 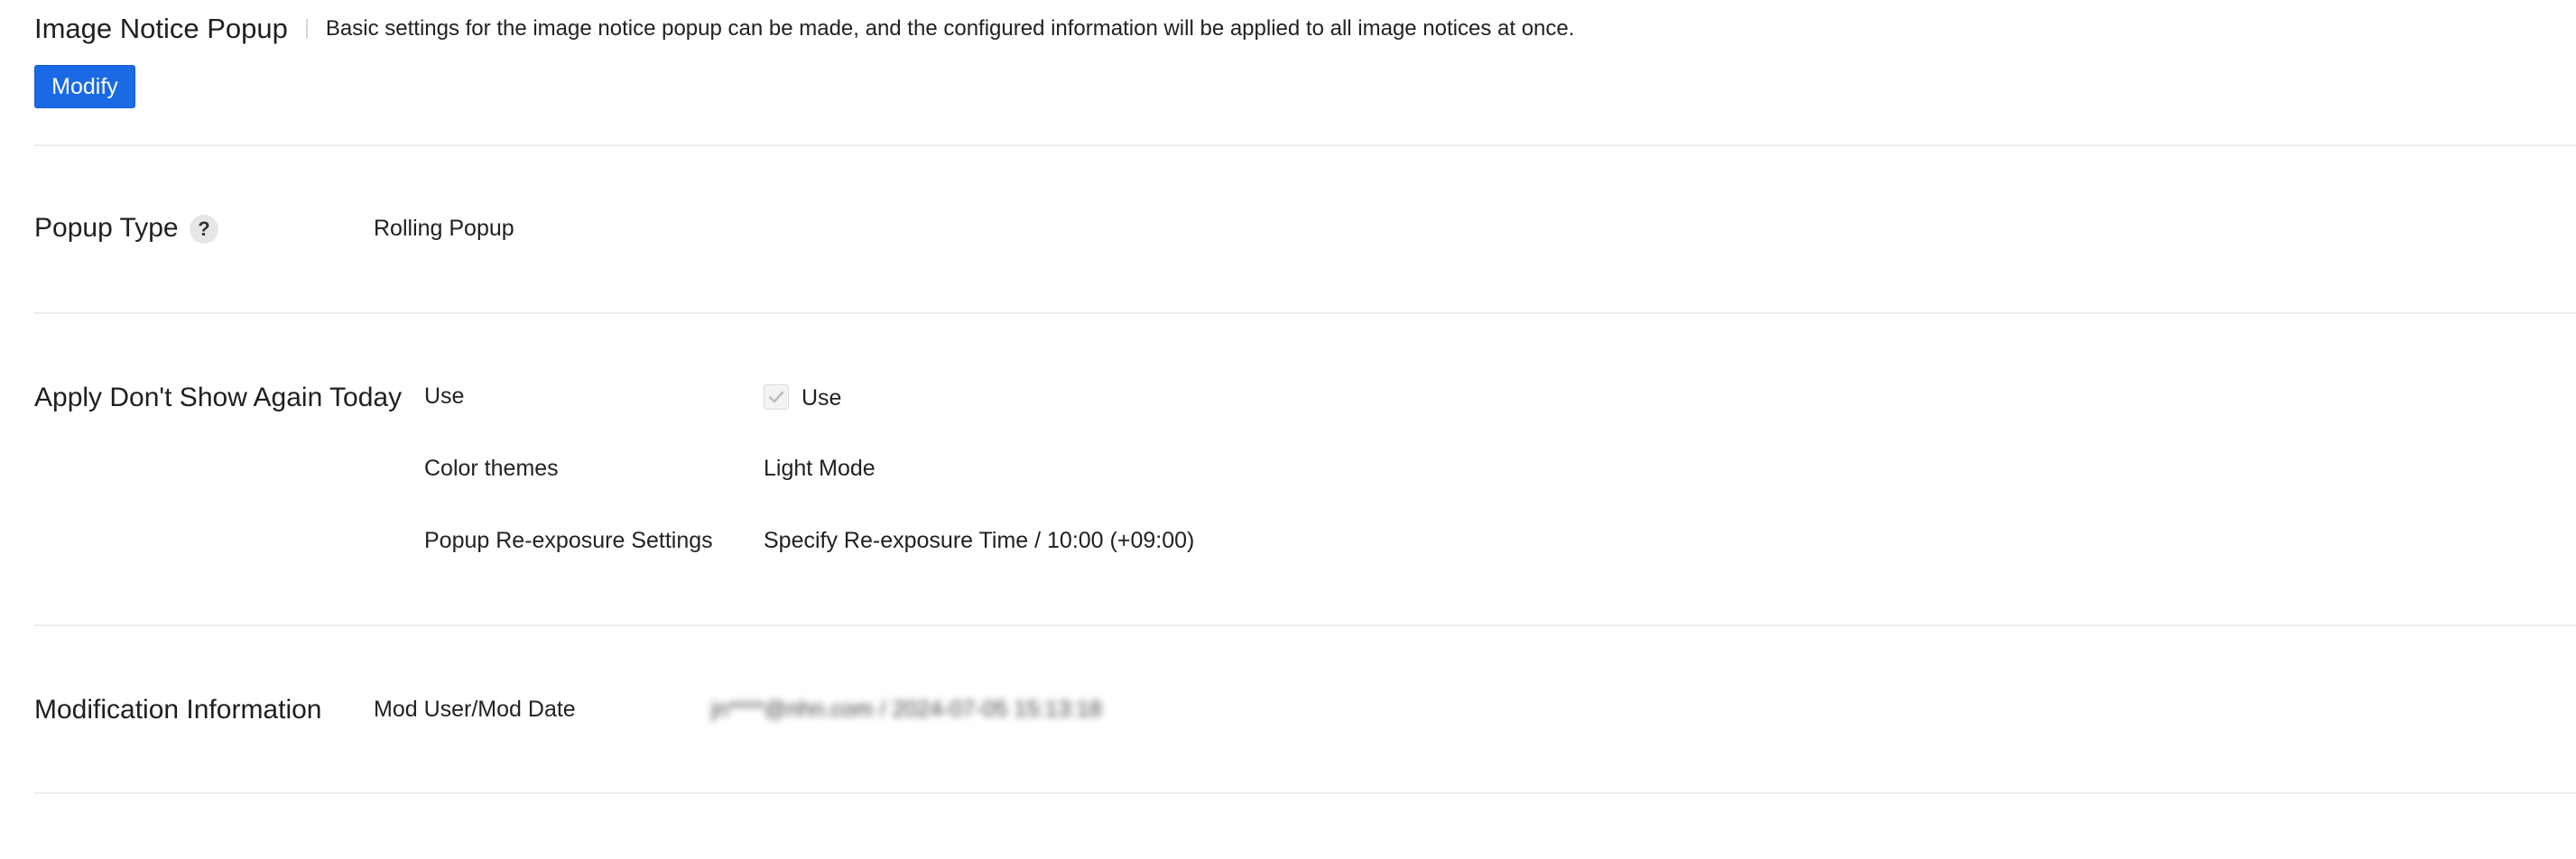 What do you see at coordinates (444, 228) in the screenshot?
I see `popup-type-value: Rolling Popup` at bounding box center [444, 228].